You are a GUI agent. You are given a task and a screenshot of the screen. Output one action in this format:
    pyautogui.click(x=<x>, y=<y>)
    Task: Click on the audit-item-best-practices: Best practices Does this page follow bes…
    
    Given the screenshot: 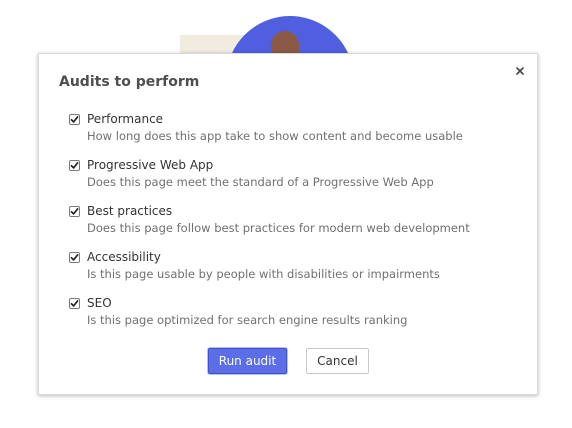 What is the action you would take?
    pyautogui.click(x=289, y=227)
    